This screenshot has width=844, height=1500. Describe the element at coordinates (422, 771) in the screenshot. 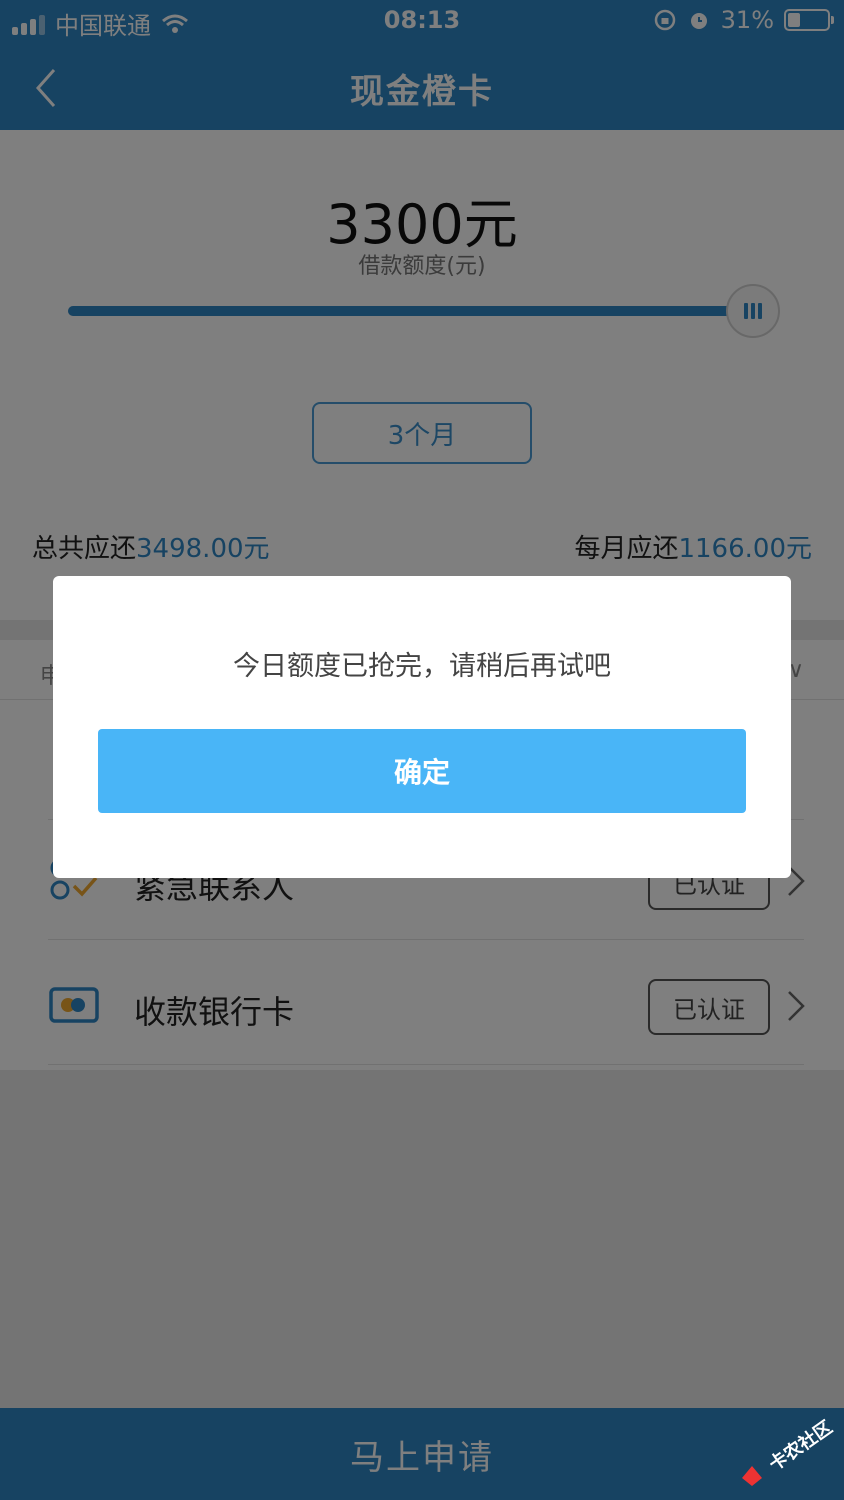

I see `confirm-button: 确定` at that location.